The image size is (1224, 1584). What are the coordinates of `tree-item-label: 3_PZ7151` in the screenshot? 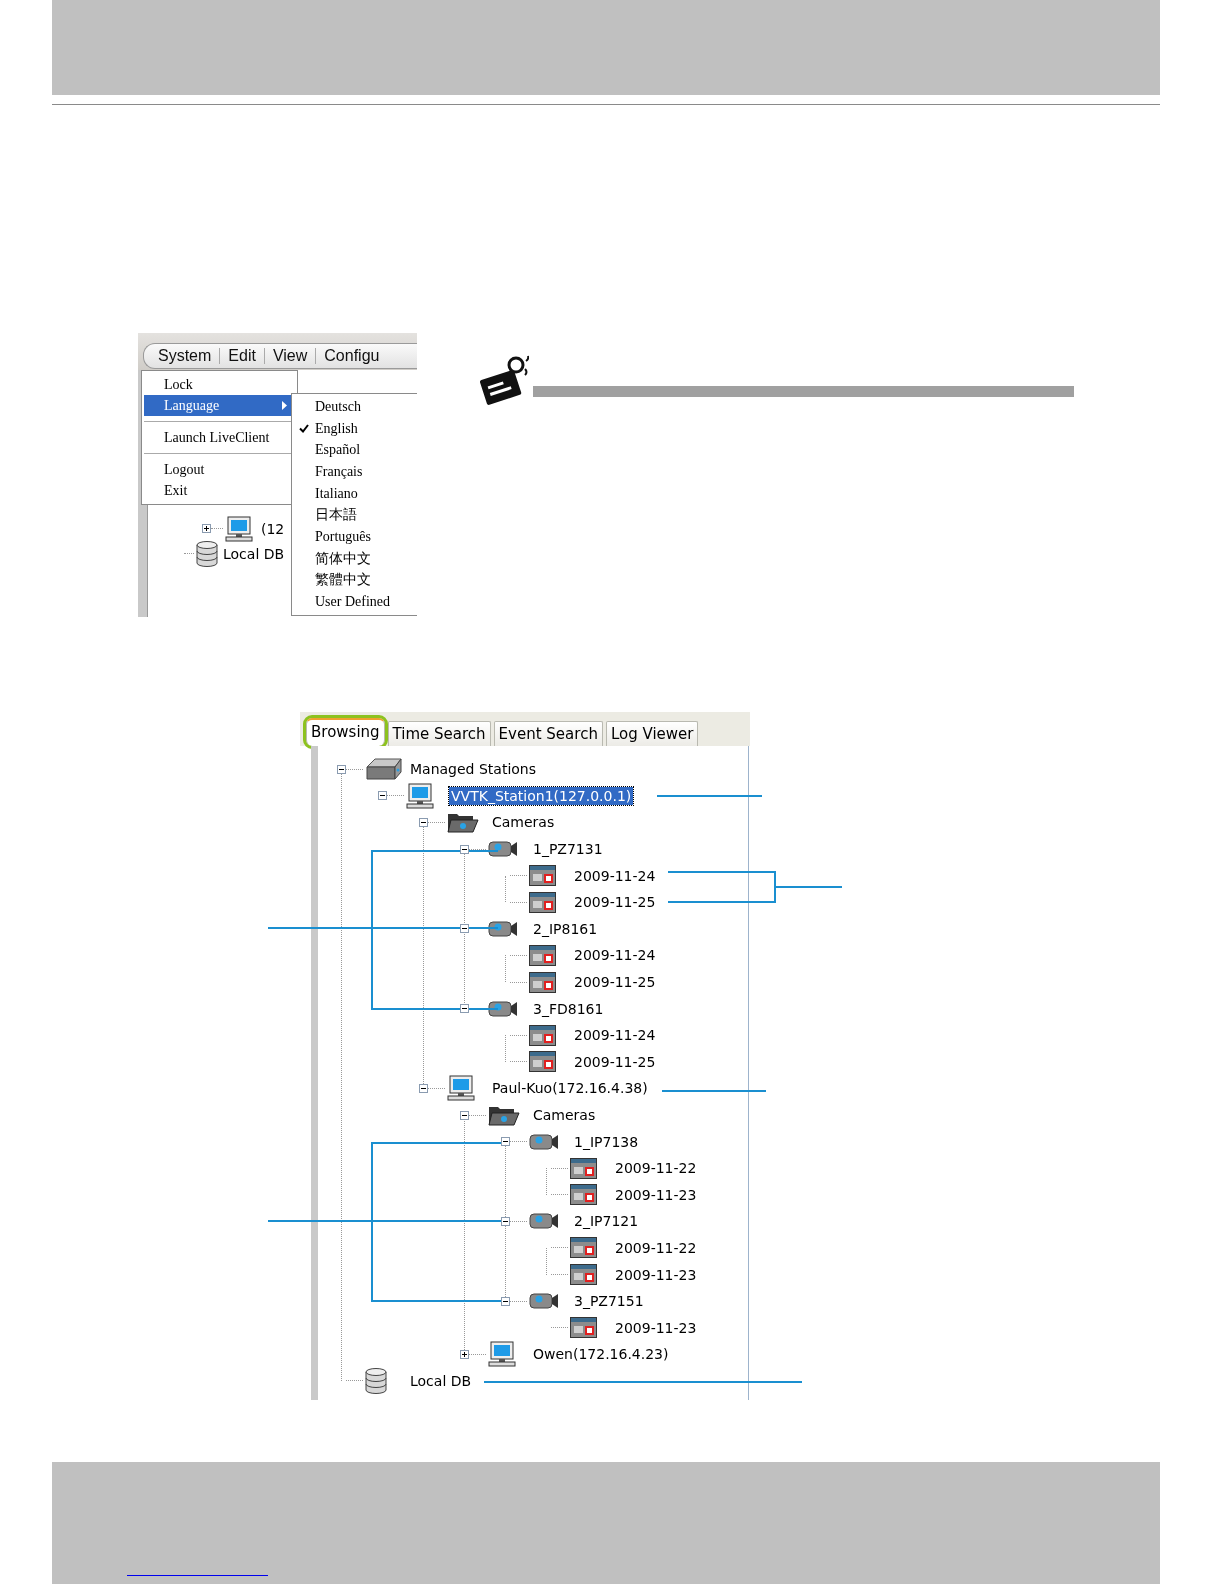 It's located at (609, 1301).